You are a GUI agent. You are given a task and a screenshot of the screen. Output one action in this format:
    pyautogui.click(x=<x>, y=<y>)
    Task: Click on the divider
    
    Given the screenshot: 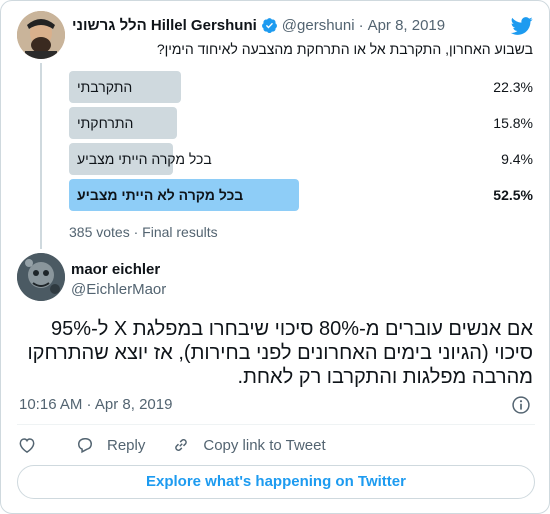 What is the action you would take?
    pyautogui.click(x=276, y=424)
    